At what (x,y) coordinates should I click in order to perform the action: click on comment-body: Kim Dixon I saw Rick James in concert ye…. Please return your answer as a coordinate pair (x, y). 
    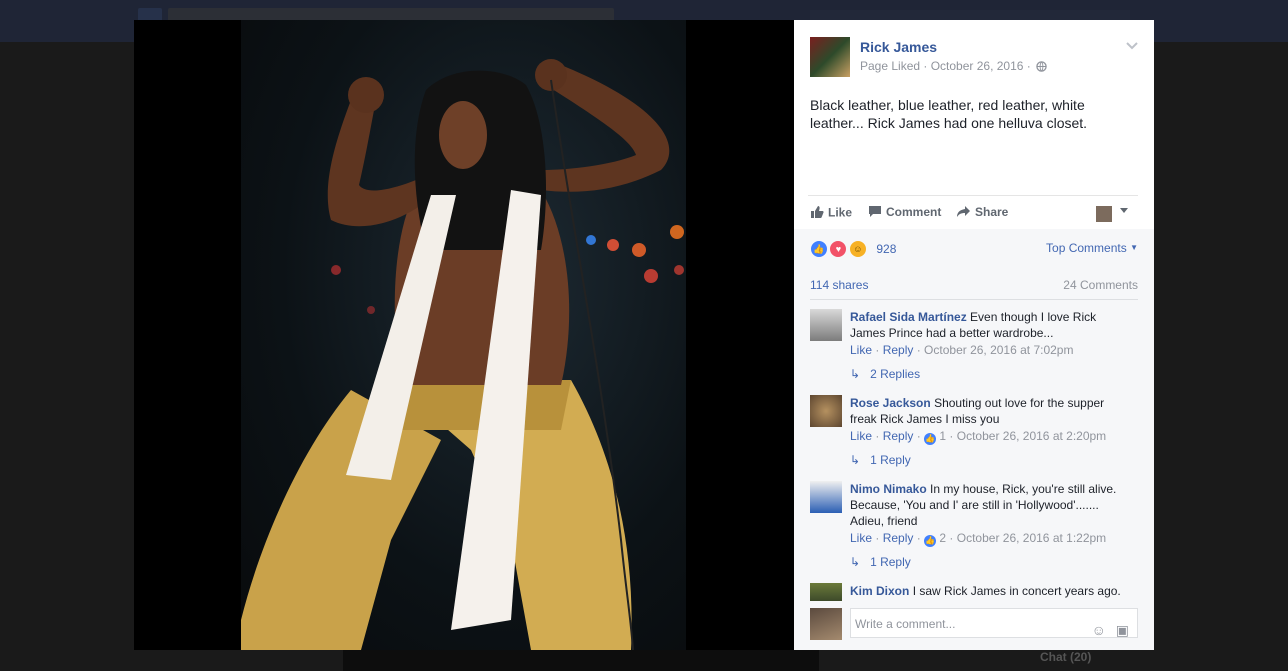
    Looking at the image, I should click on (990, 591).